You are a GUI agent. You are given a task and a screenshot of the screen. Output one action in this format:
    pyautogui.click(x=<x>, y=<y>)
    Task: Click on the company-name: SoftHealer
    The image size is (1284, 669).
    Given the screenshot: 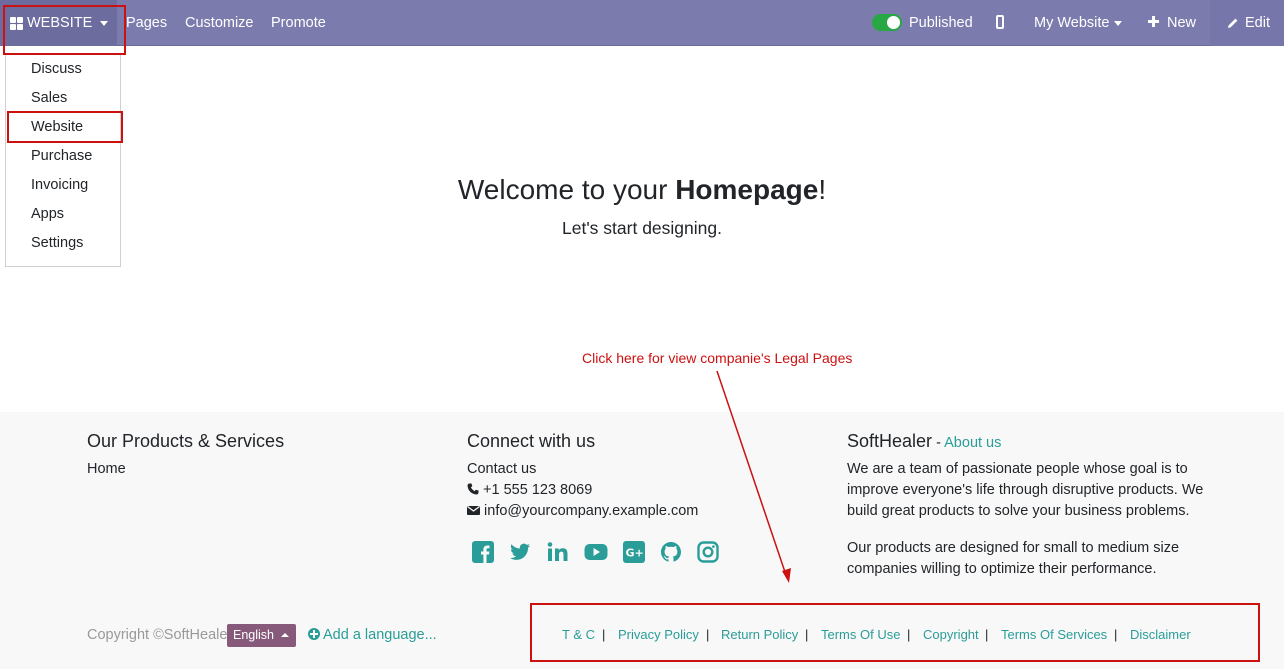 What is the action you would take?
    pyautogui.click(x=890, y=441)
    